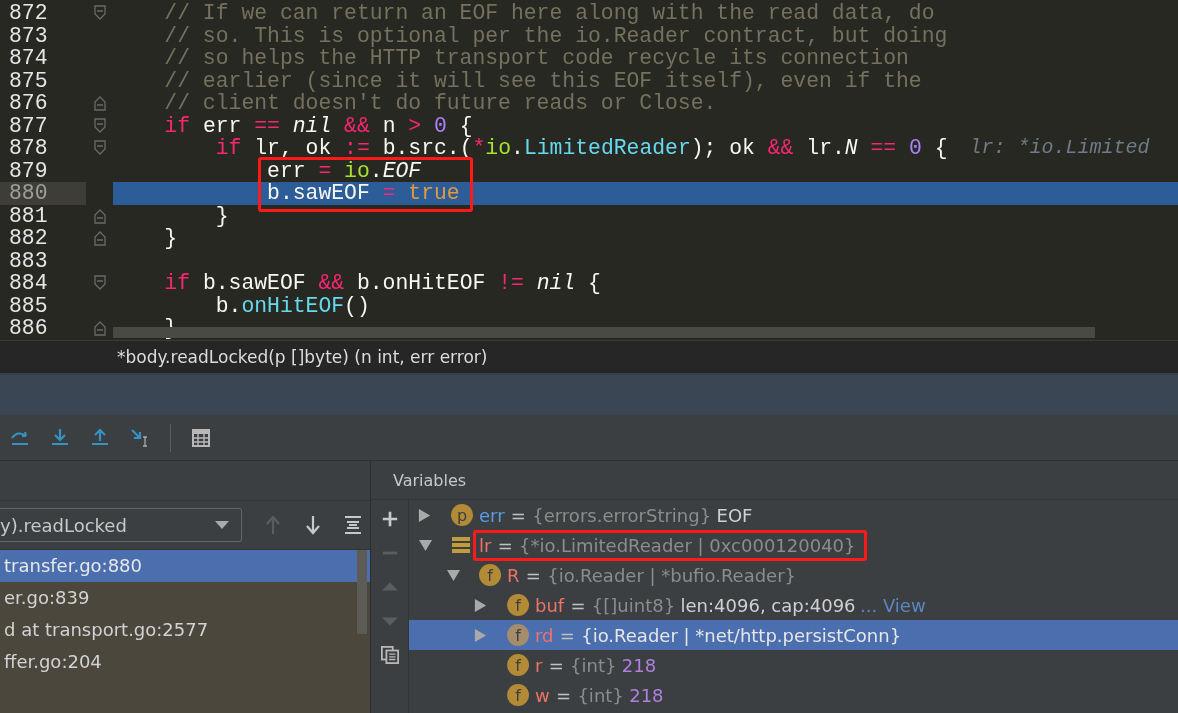  Describe the element at coordinates (178, 598) in the screenshot. I see `stack-frame: er.go:839` at that location.